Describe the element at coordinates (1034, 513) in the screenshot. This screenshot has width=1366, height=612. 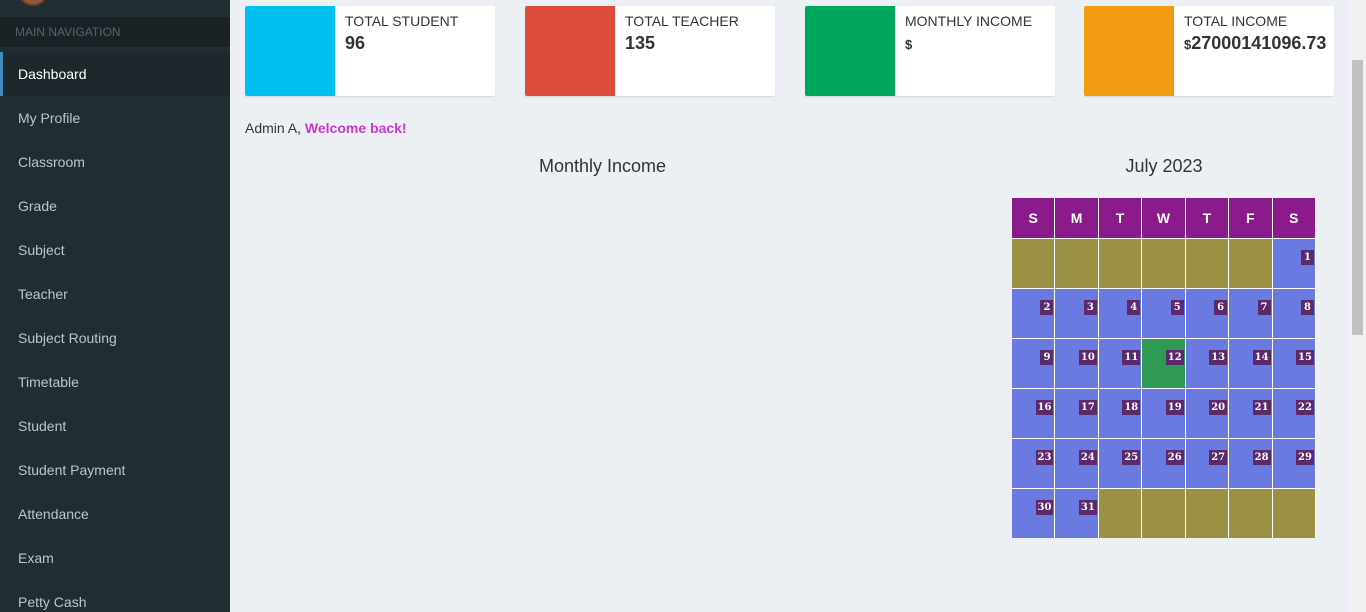
I see `calendar-day-cell: 30` at that location.